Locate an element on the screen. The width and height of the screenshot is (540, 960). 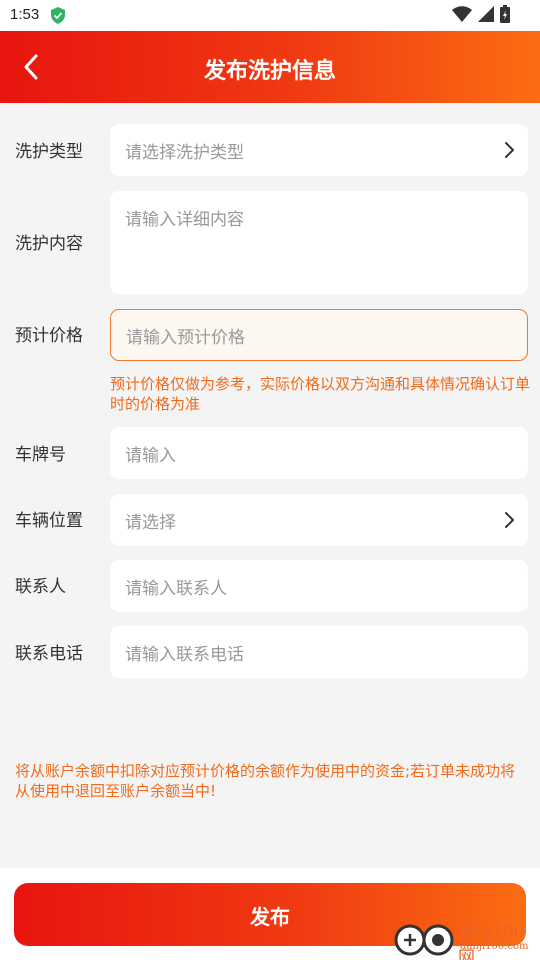
plate-number-label: 车牌号 is located at coordinates (40, 455).